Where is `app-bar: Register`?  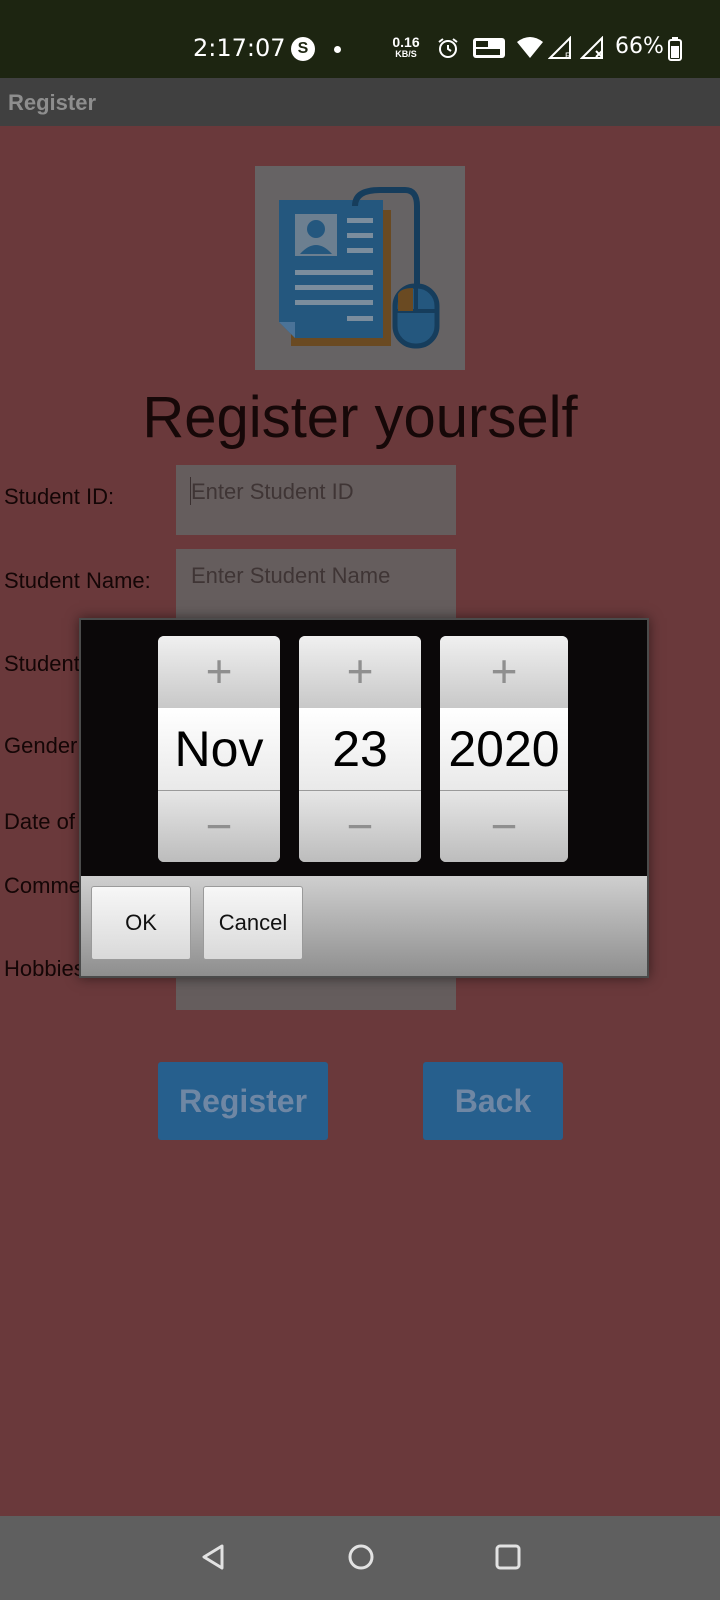 app-bar: Register is located at coordinates (360, 102).